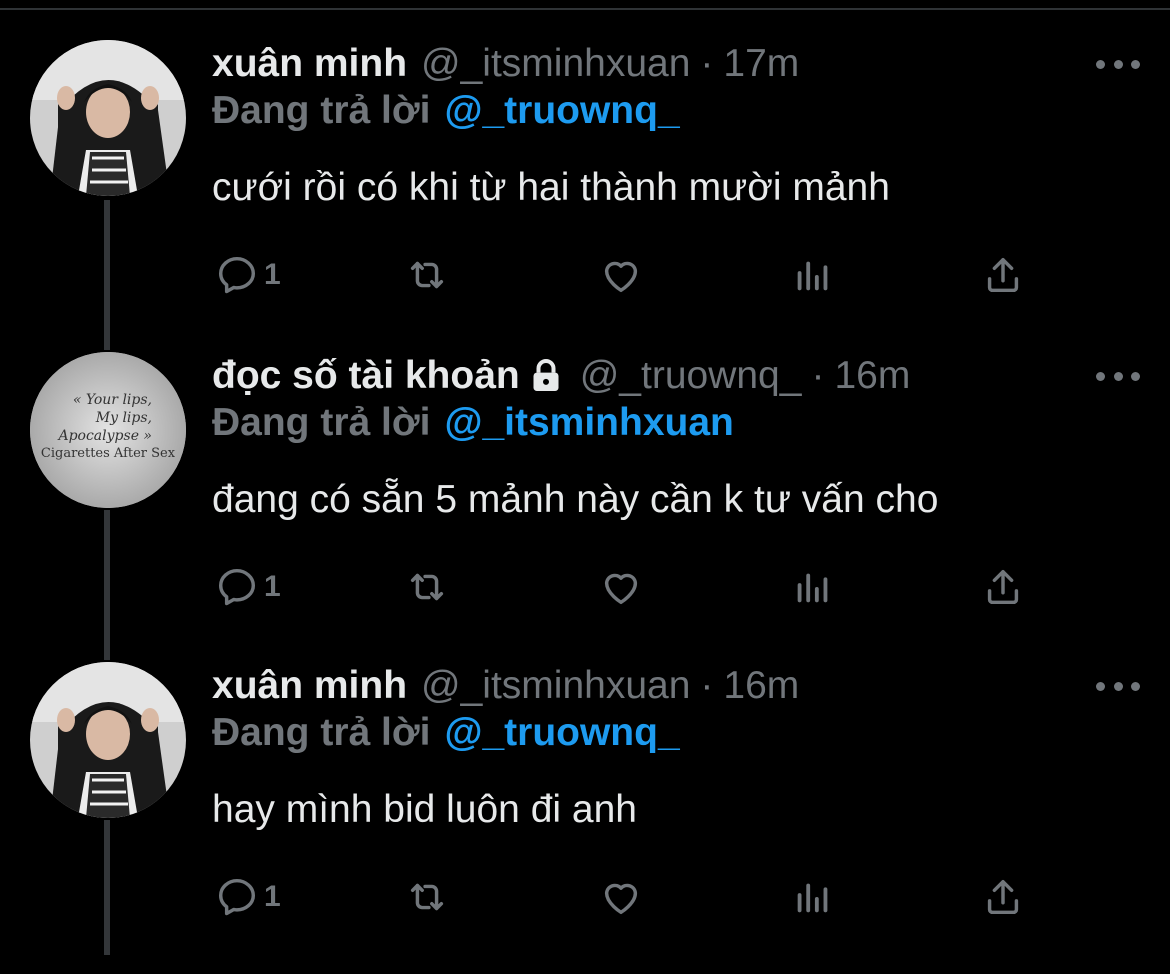  What do you see at coordinates (761, 64) in the screenshot?
I see `timestamp: 17m` at bounding box center [761, 64].